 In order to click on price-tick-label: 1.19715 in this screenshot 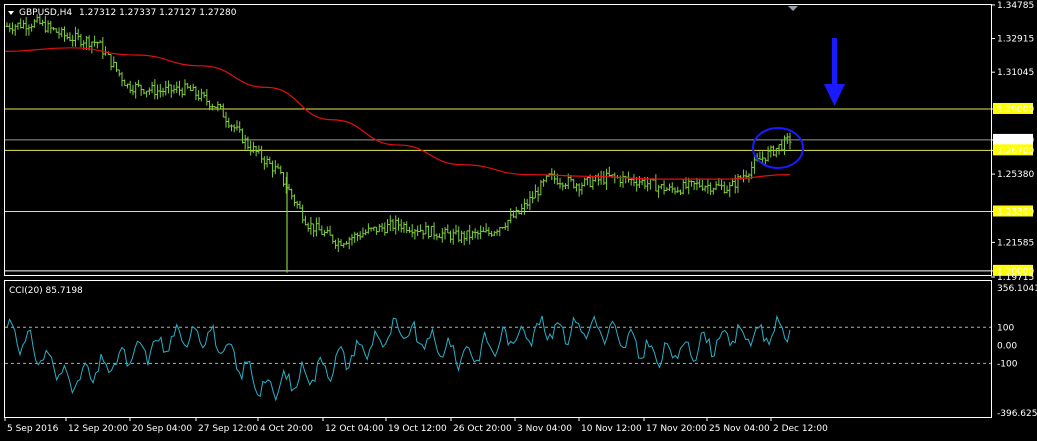, I will do `click(1015, 278)`.